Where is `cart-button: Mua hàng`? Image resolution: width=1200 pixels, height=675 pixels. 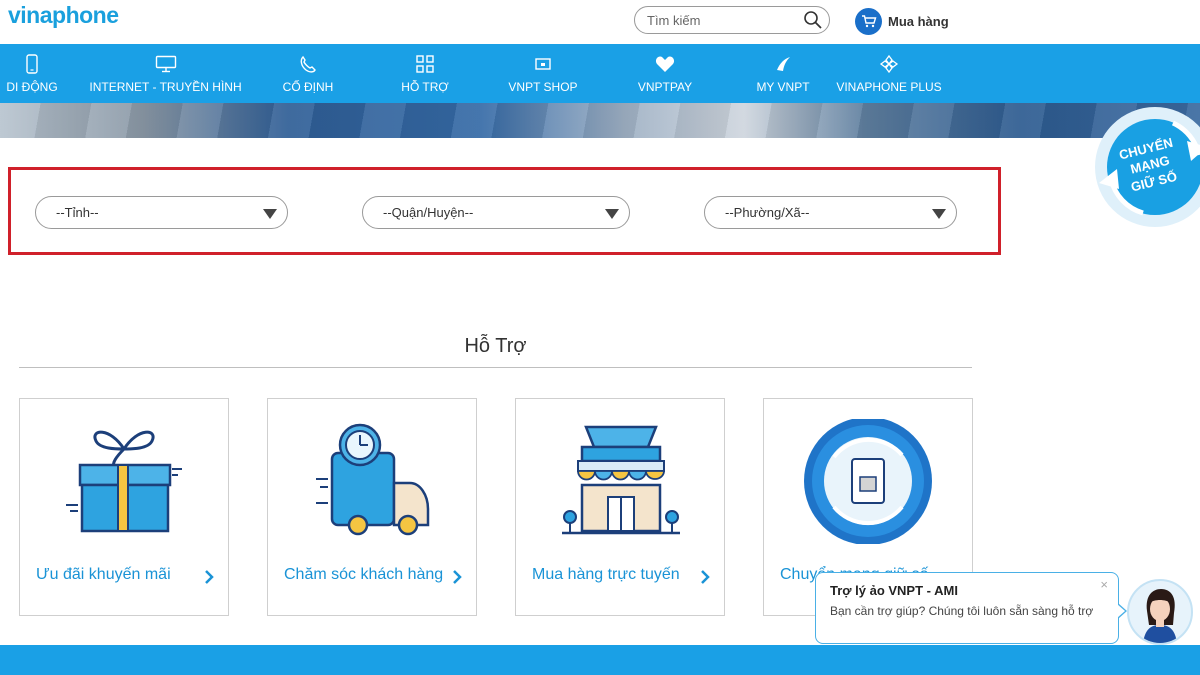
cart-button: Mua hàng is located at coordinates (902, 21).